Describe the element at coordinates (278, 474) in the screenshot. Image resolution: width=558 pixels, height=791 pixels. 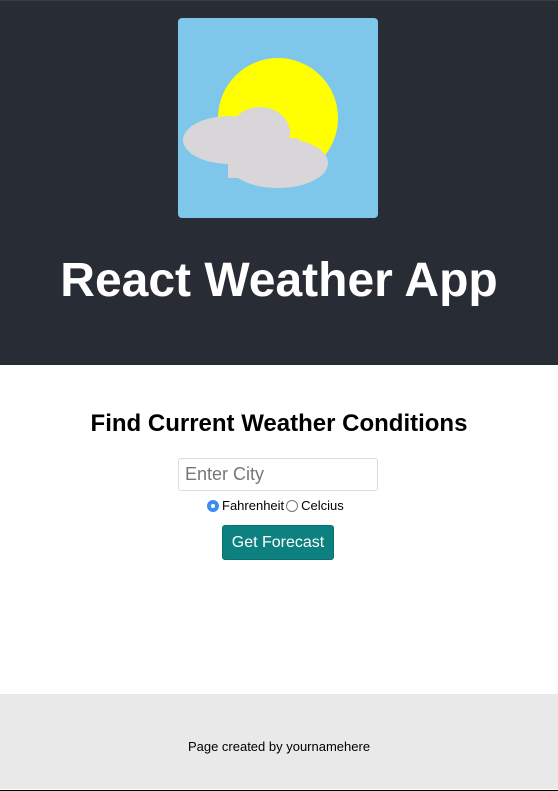
I see `city-input` at that location.